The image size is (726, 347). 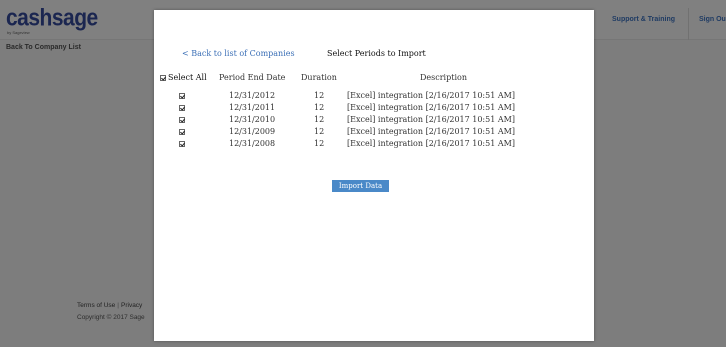 I want to click on period-end-date-cell: 12/31/2010, so click(x=252, y=119).